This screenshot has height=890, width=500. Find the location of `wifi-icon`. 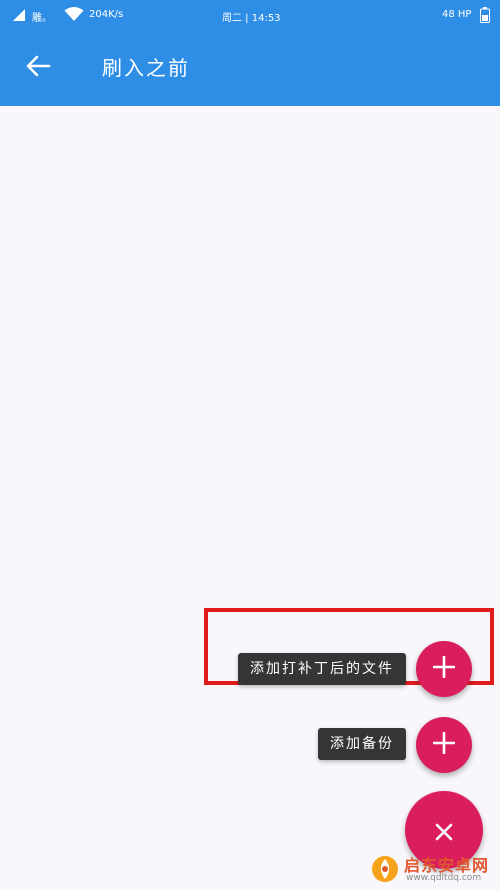

wifi-icon is located at coordinates (74, 15).